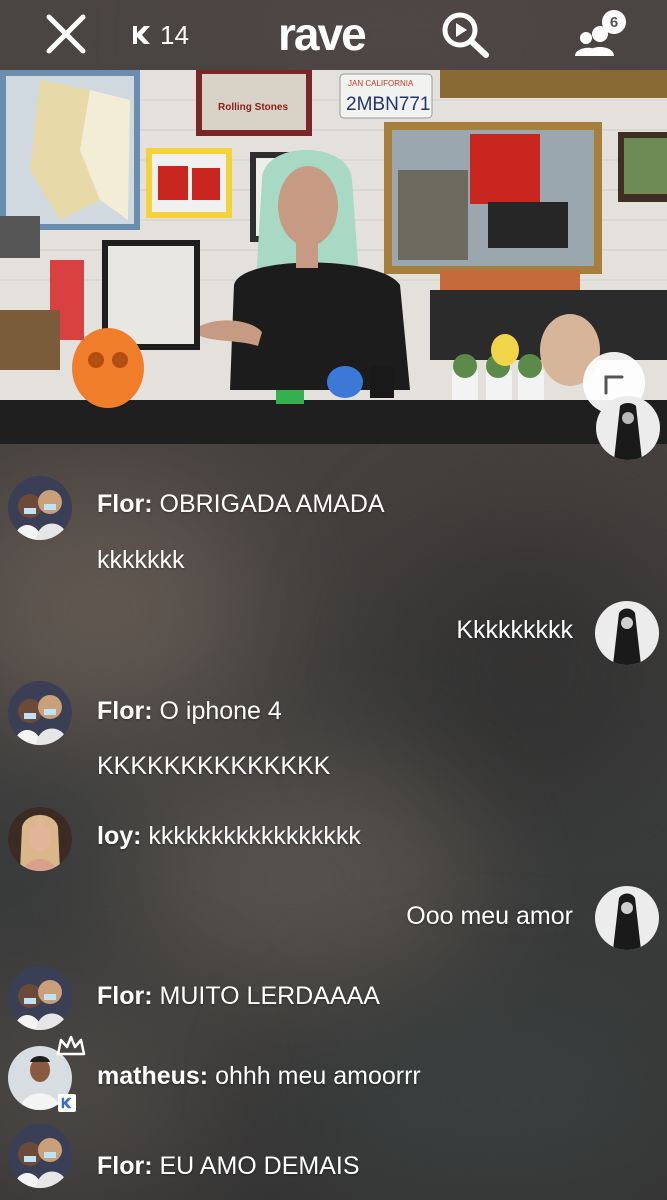 The width and height of the screenshot is (667, 1200). Describe the element at coordinates (272, 504) in the screenshot. I see `message-text: OBRIGADA AMADA` at that location.